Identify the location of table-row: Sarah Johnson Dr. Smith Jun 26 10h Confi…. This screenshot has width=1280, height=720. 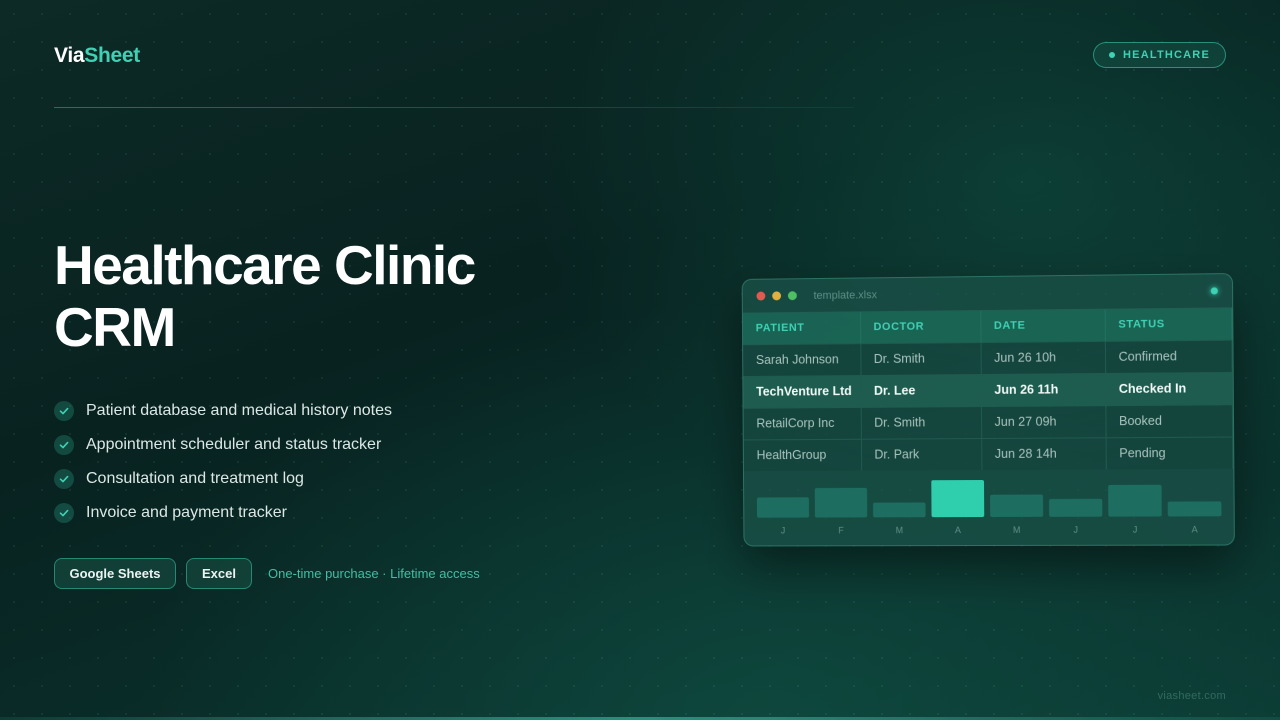
(987, 358).